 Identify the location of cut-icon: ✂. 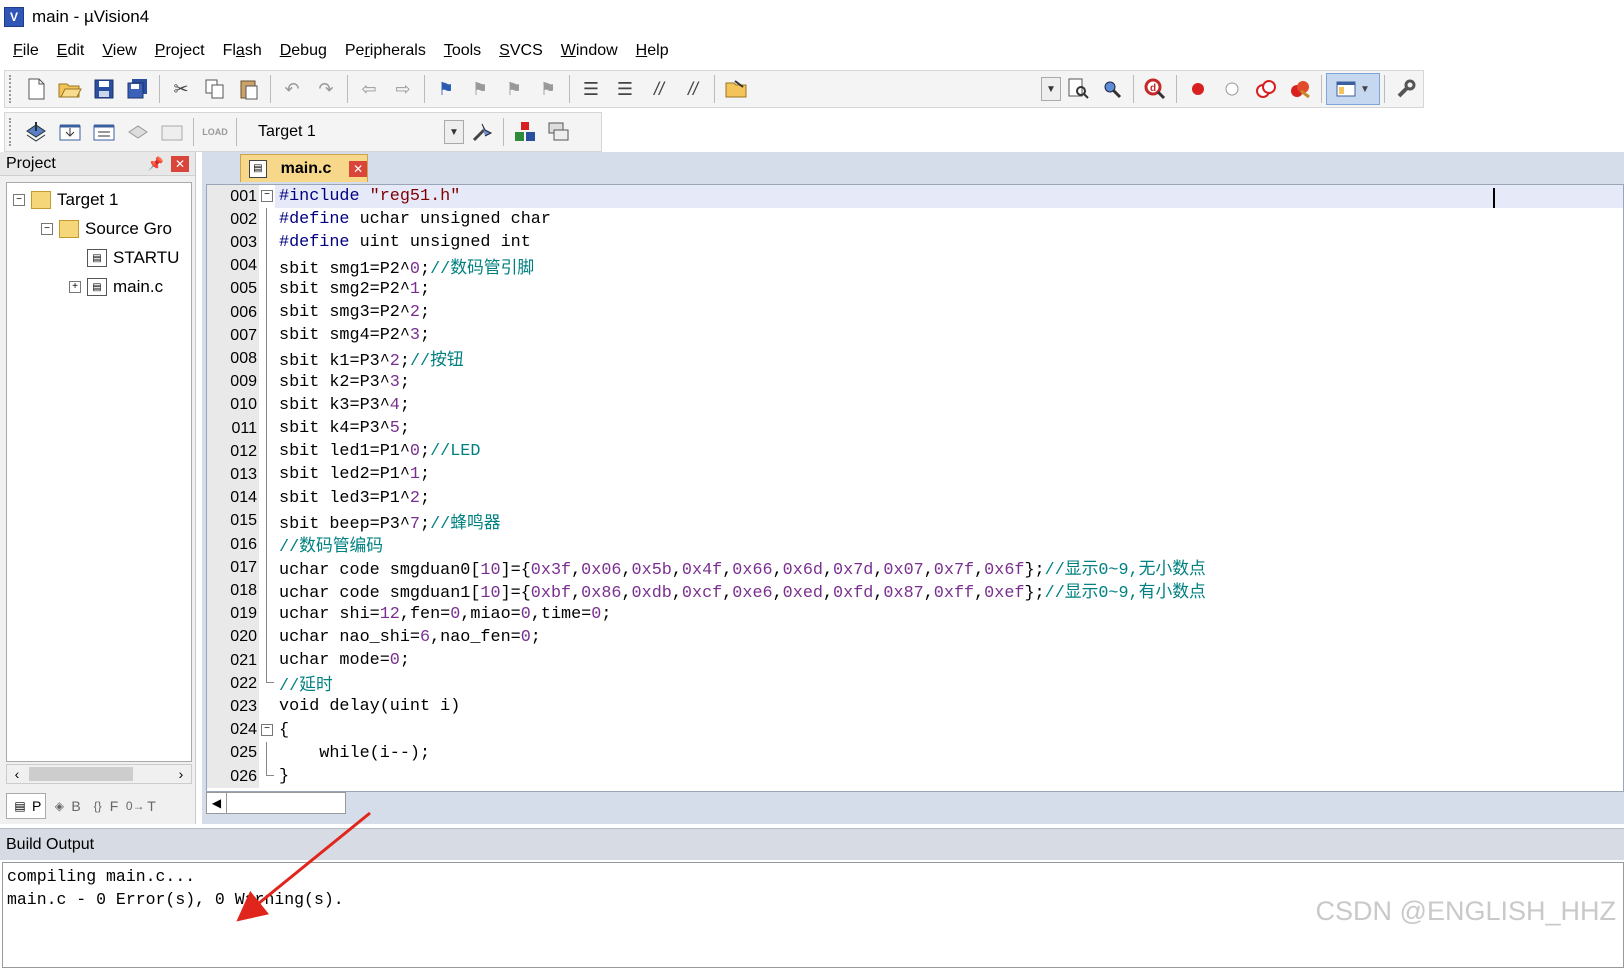
(181, 89).